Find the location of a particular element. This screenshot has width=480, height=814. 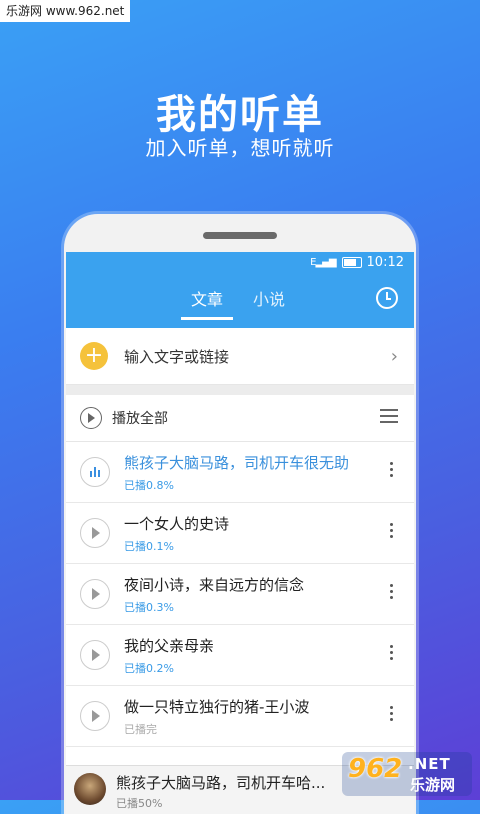

tab-article: 文章 is located at coordinates (207, 298).